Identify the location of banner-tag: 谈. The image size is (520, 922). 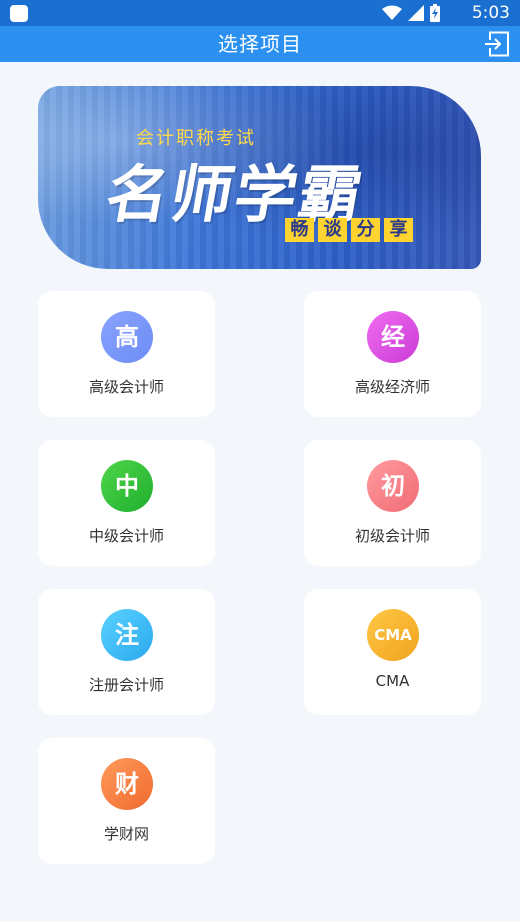
(332, 230).